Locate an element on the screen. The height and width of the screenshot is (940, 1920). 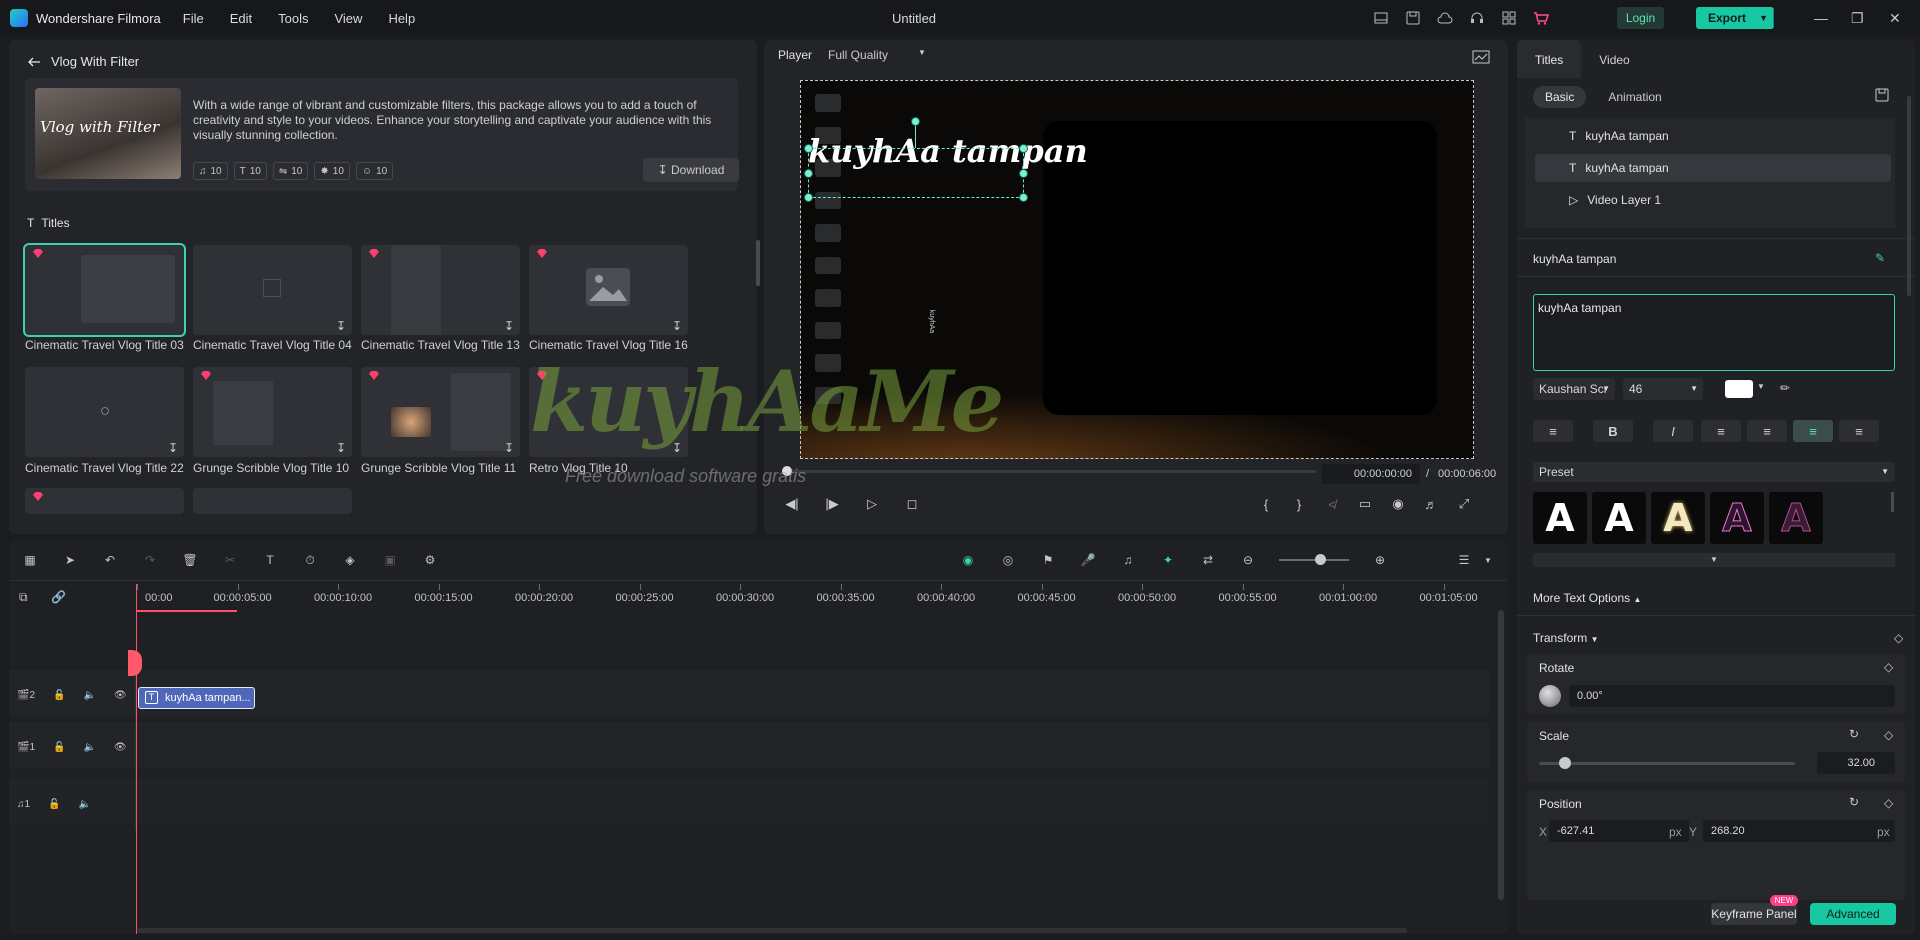
playhead-marker is located at coordinates (135, 663).